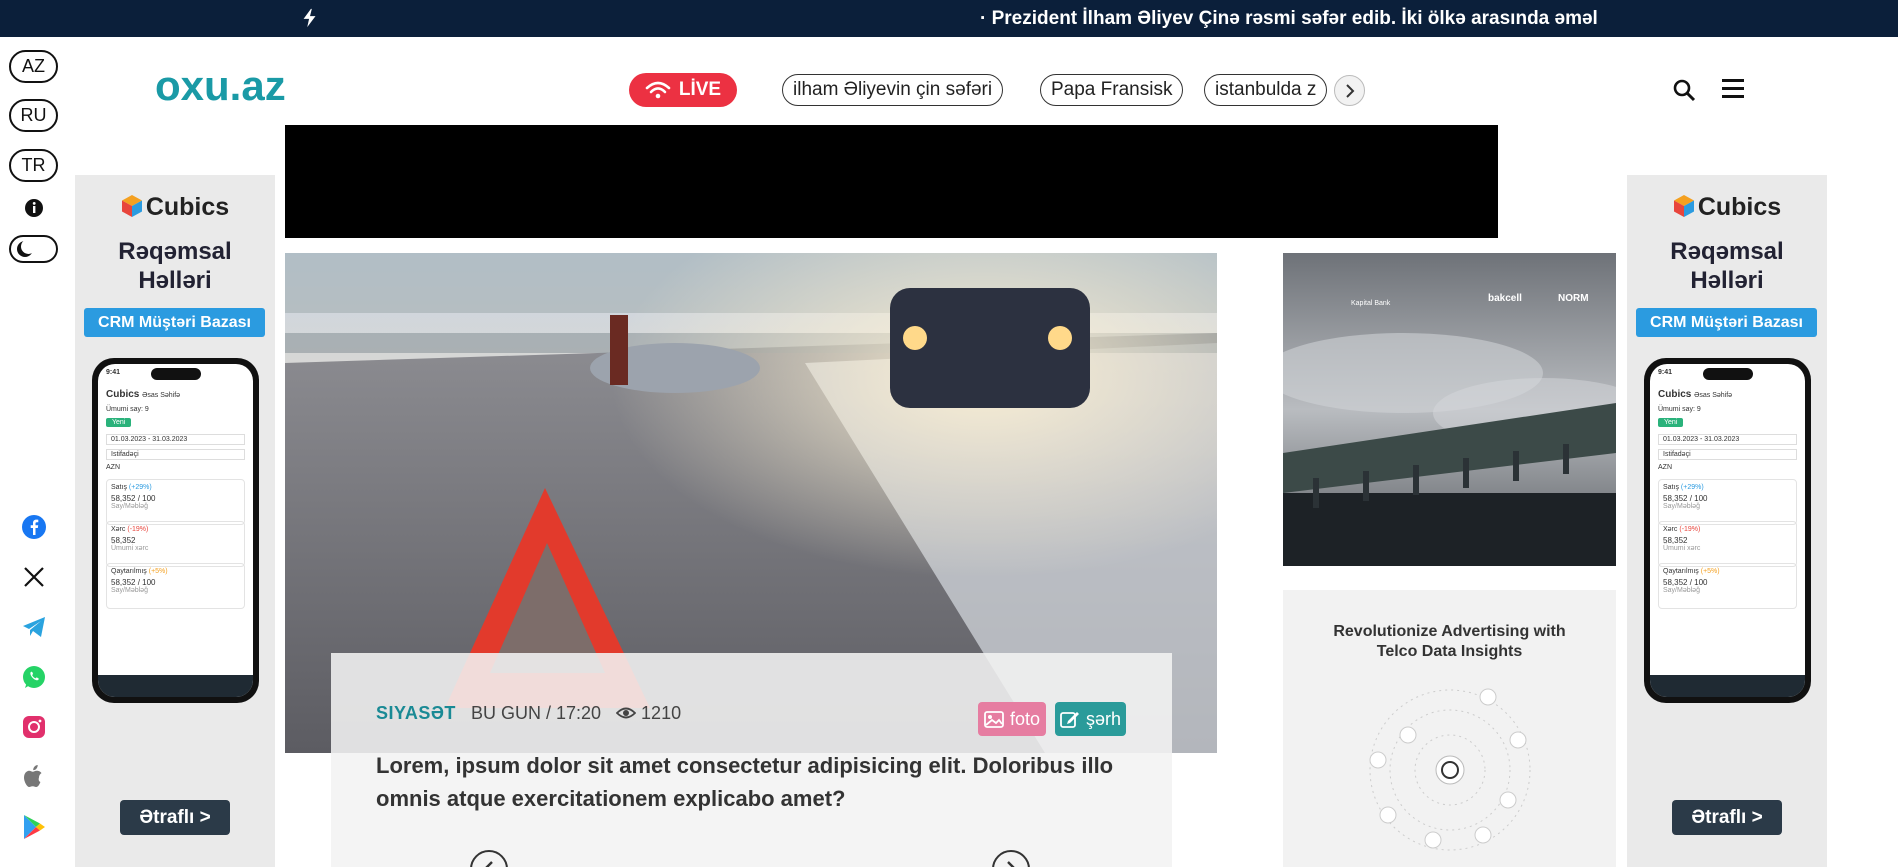 This screenshot has width=1898, height=867. I want to click on telegram-icon, so click(34, 627).